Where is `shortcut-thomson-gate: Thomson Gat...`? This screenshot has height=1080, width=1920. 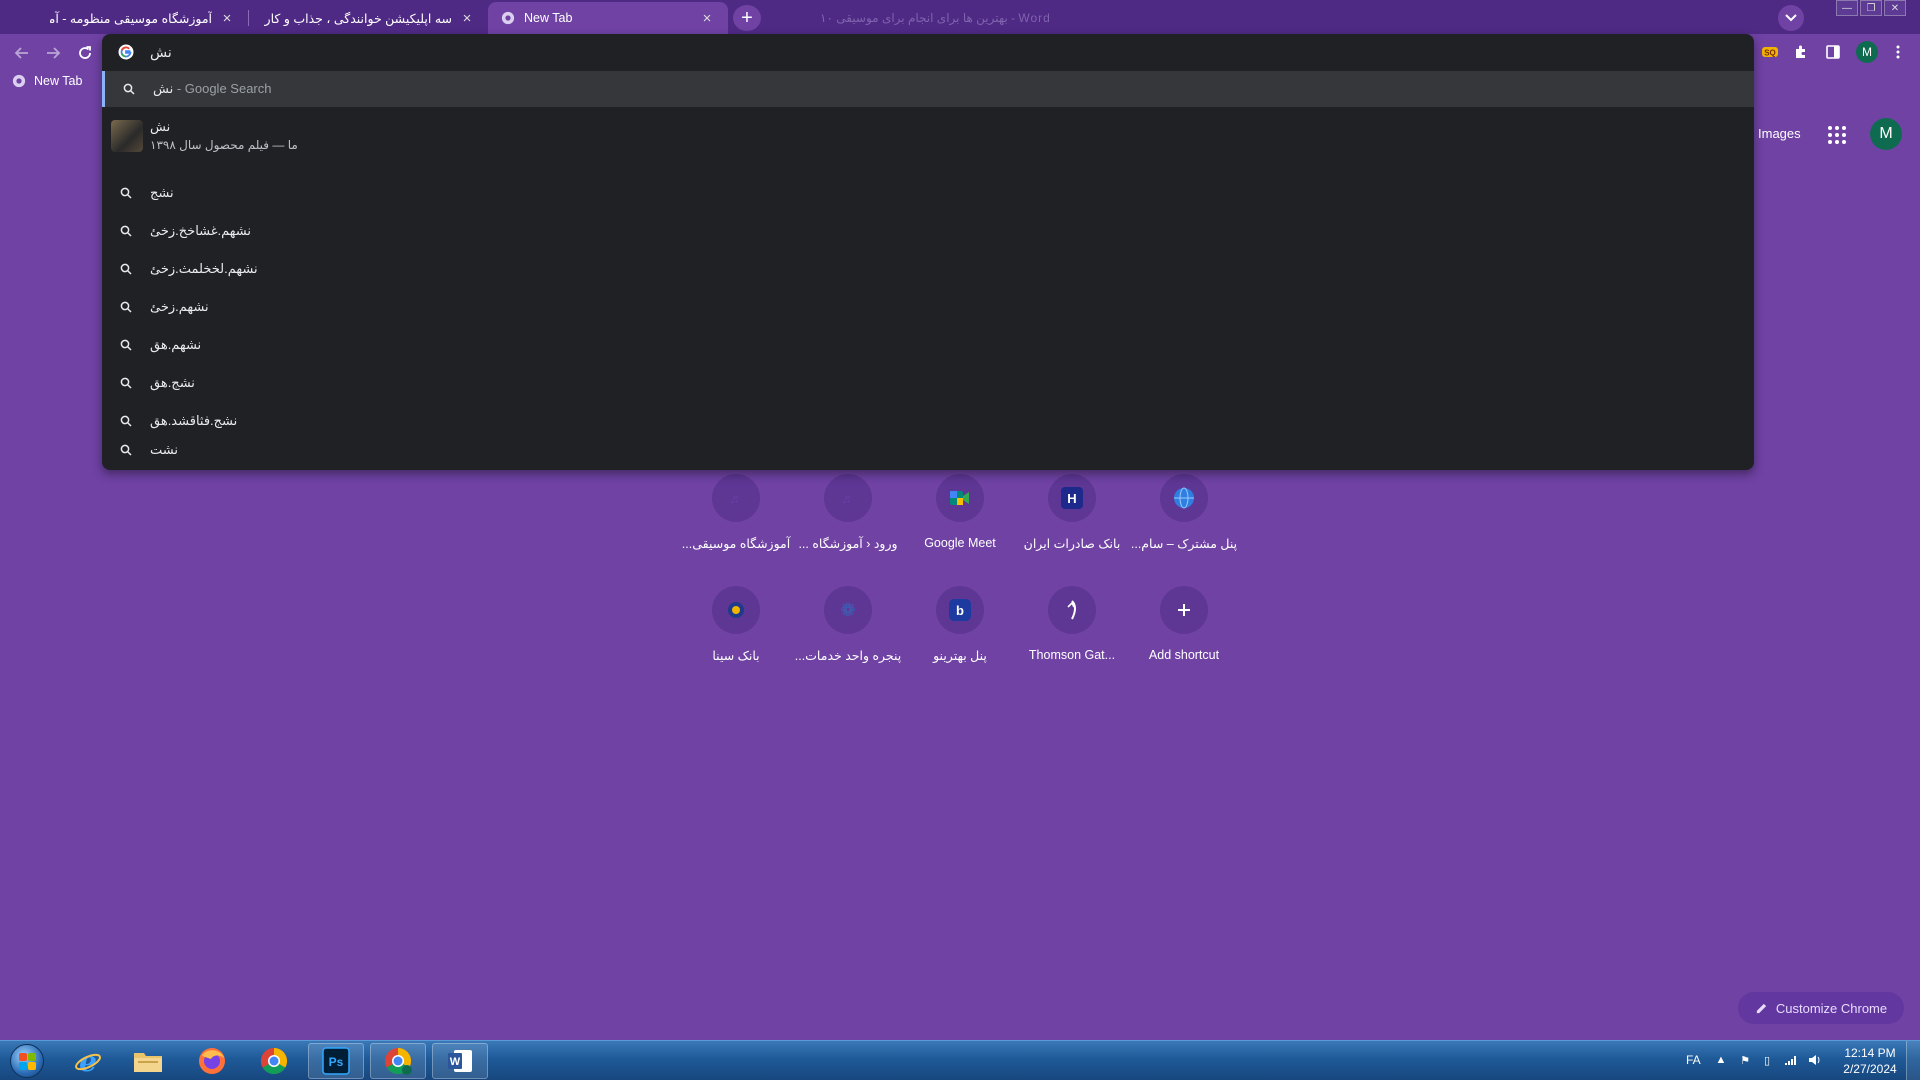
shortcut-thomson-gate: Thomson Gat... is located at coordinates (1072, 636).